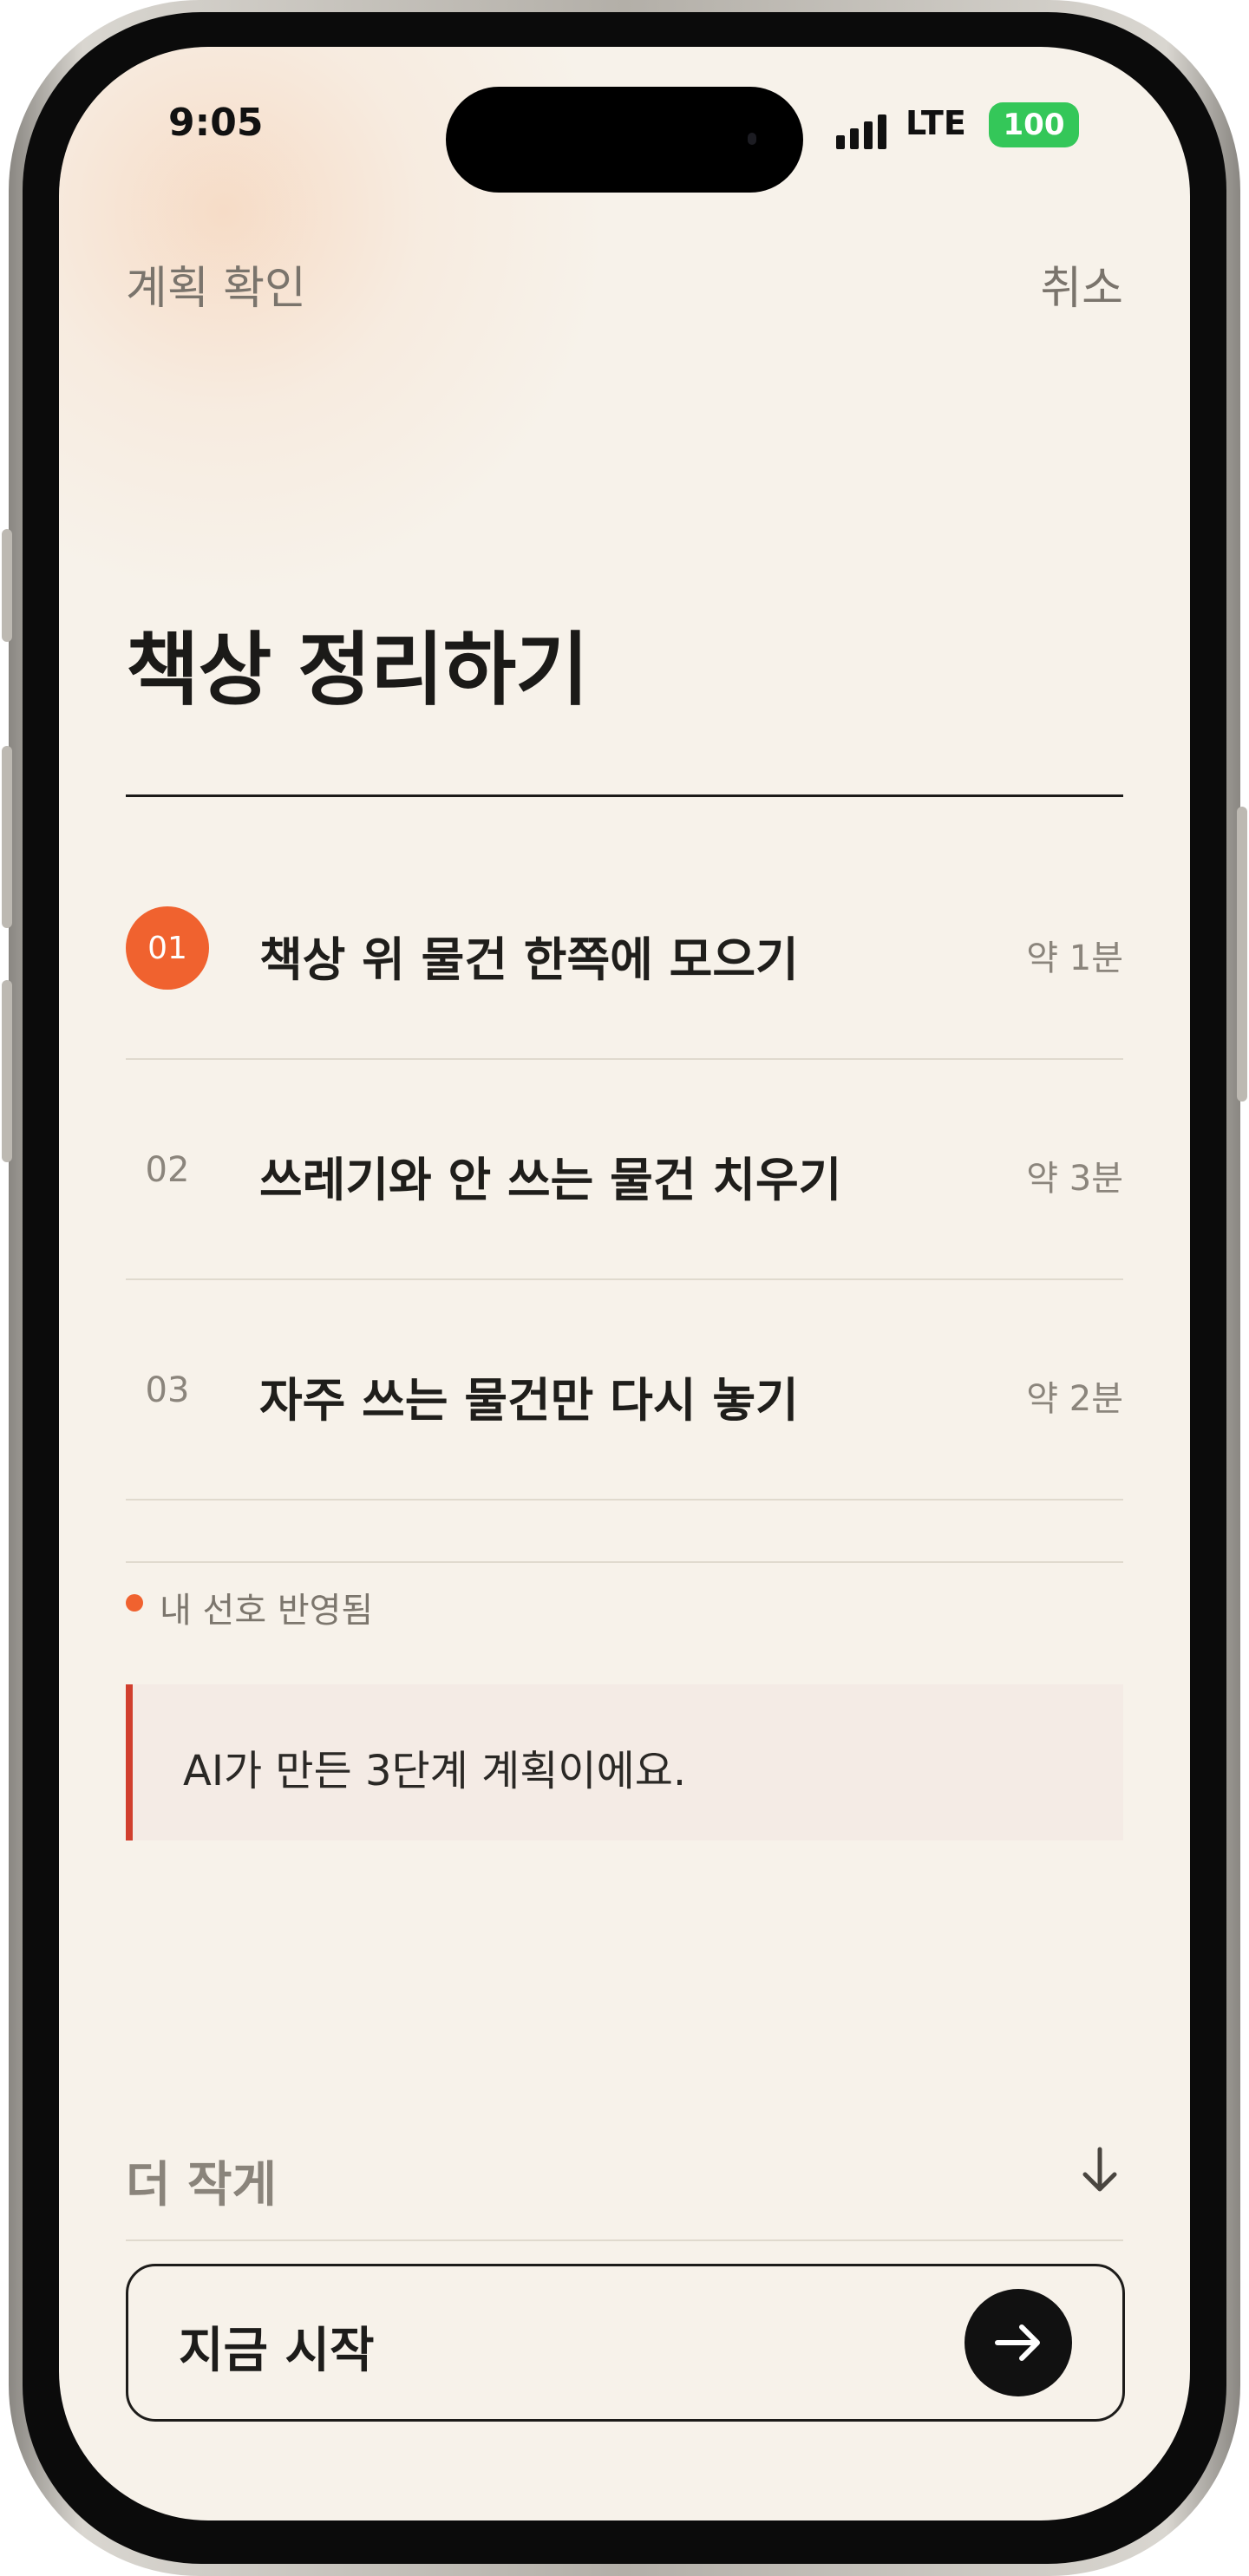 This screenshot has width=1249, height=2576. Describe the element at coordinates (1081, 284) in the screenshot. I see `cancel-button: 취소` at that location.